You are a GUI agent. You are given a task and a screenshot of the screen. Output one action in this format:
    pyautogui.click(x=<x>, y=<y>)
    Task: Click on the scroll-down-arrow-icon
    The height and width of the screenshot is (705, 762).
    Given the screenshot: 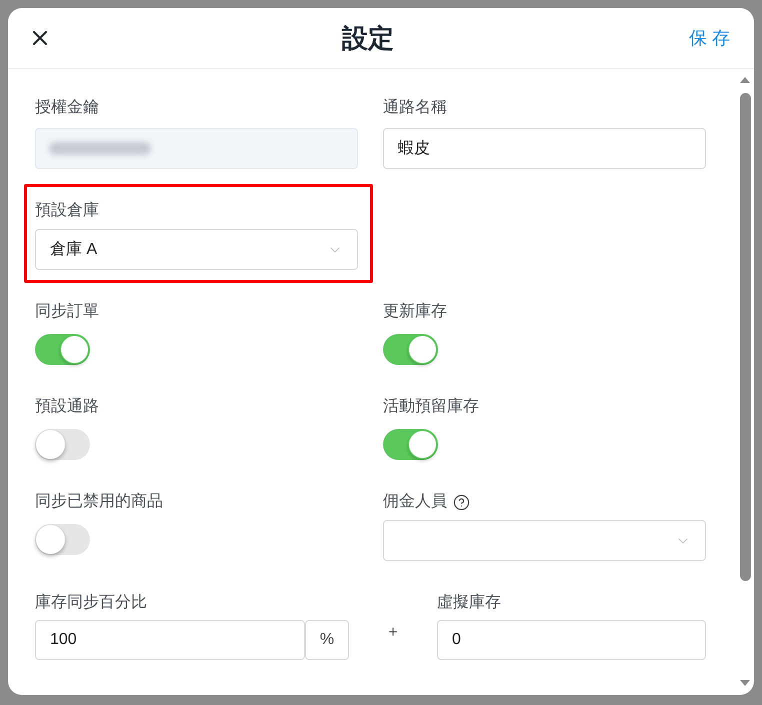 What is the action you would take?
    pyautogui.click(x=745, y=683)
    